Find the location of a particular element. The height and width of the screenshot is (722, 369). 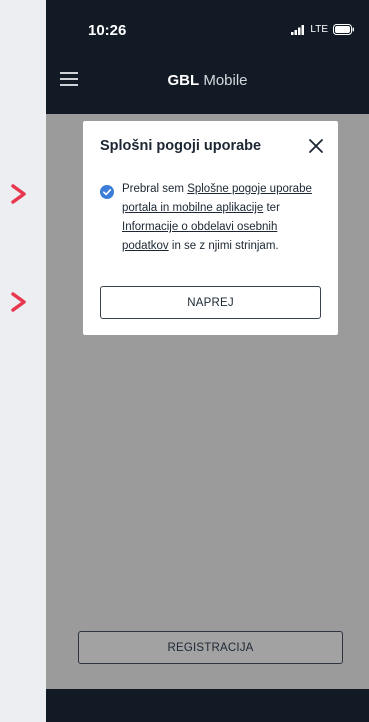

nav-bar: GBL Mobile is located at coordinates (207, 82).